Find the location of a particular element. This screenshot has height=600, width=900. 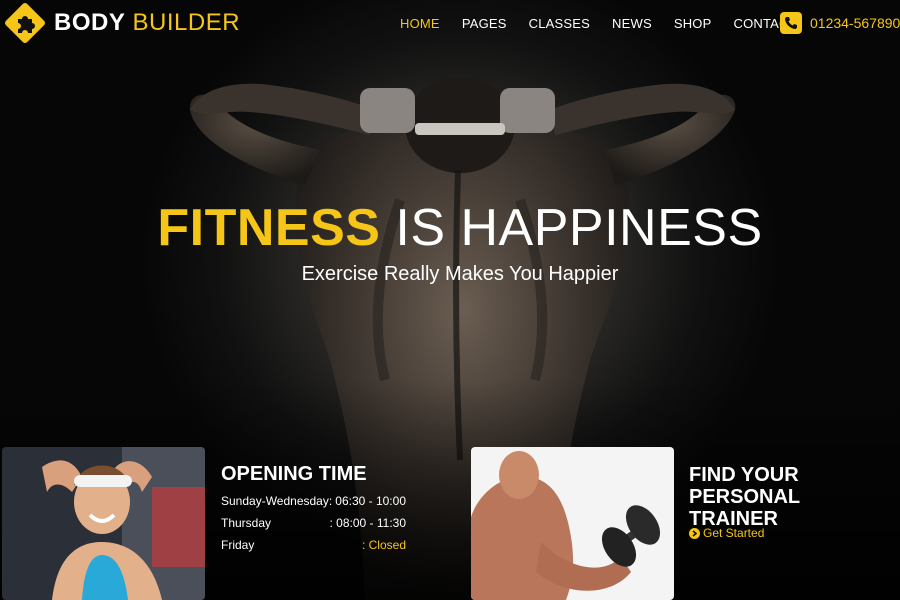

hours-row: Friday : Closed is located at coordinates (313, 548).